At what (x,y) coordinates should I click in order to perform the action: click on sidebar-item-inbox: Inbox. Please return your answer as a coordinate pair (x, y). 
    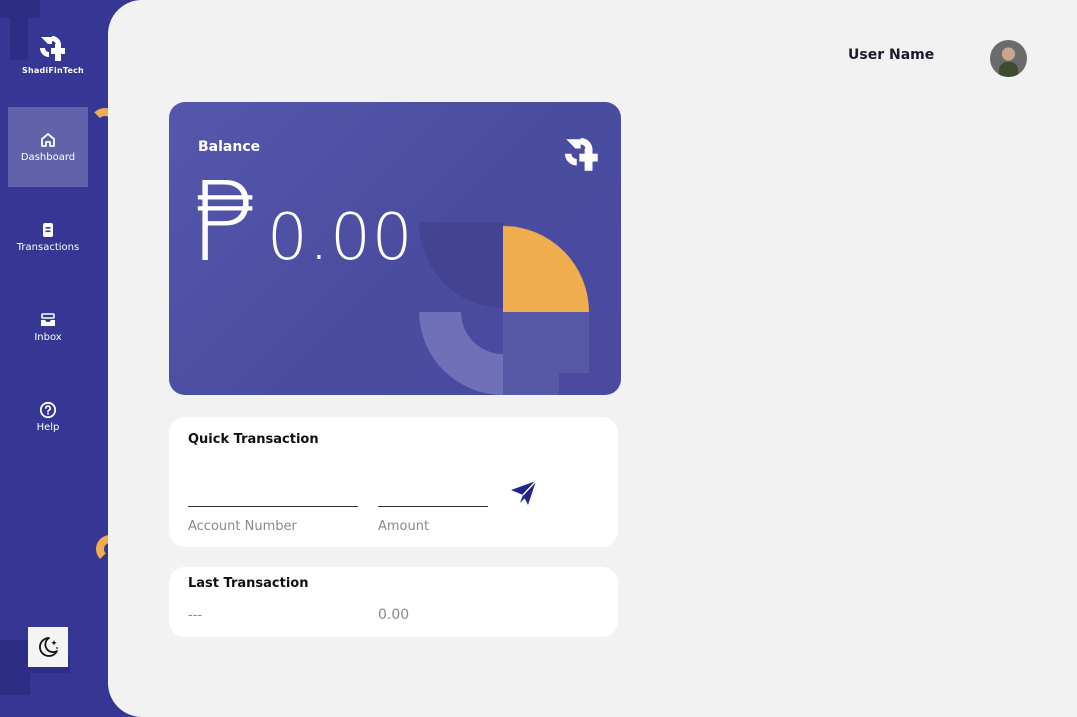
    Looking at the image, I should click on (48, 327).